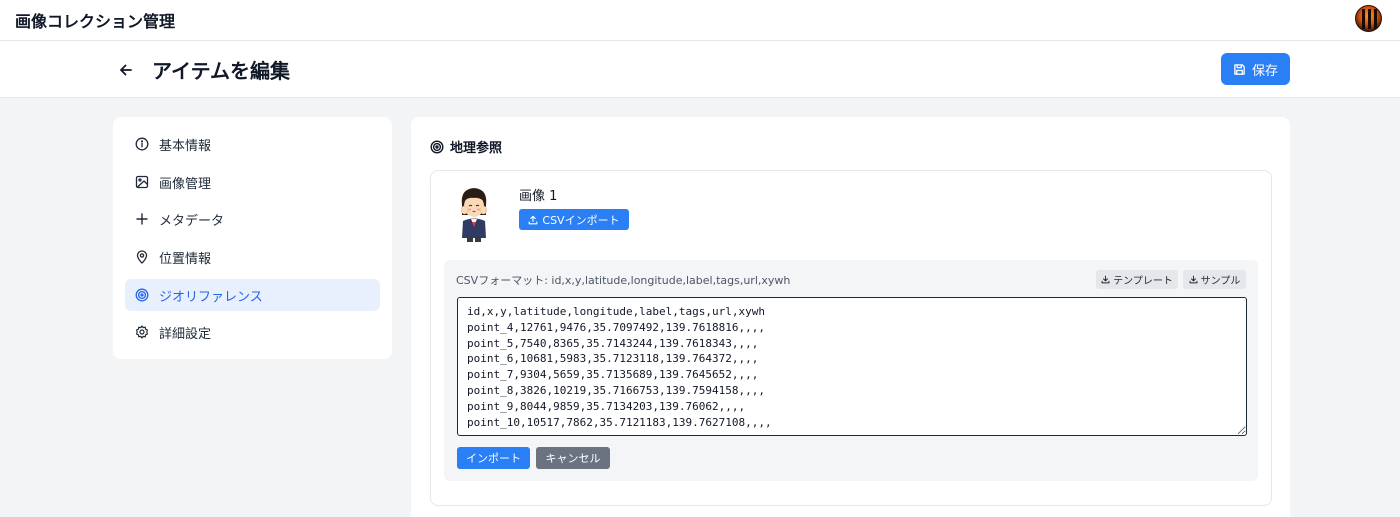  Describe the element at coordinates (185, 259) in the screenshot. I see `sidebar-item-label: 位置情報` at that location.